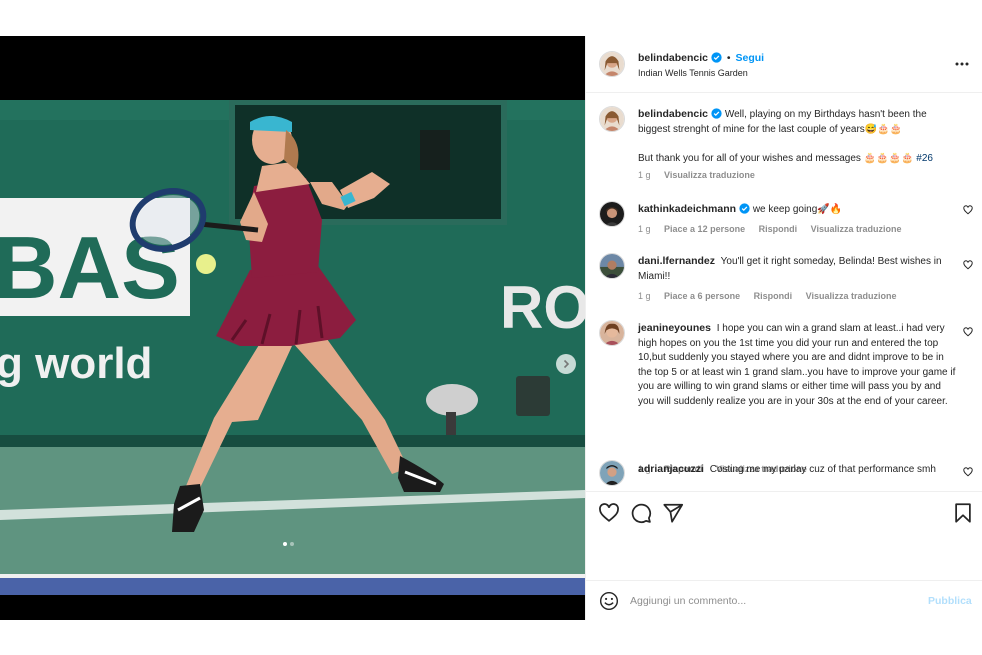 The height and width of the screenshot is (655, 982). I want to click on follow-button: Segui, so click(749, 58).